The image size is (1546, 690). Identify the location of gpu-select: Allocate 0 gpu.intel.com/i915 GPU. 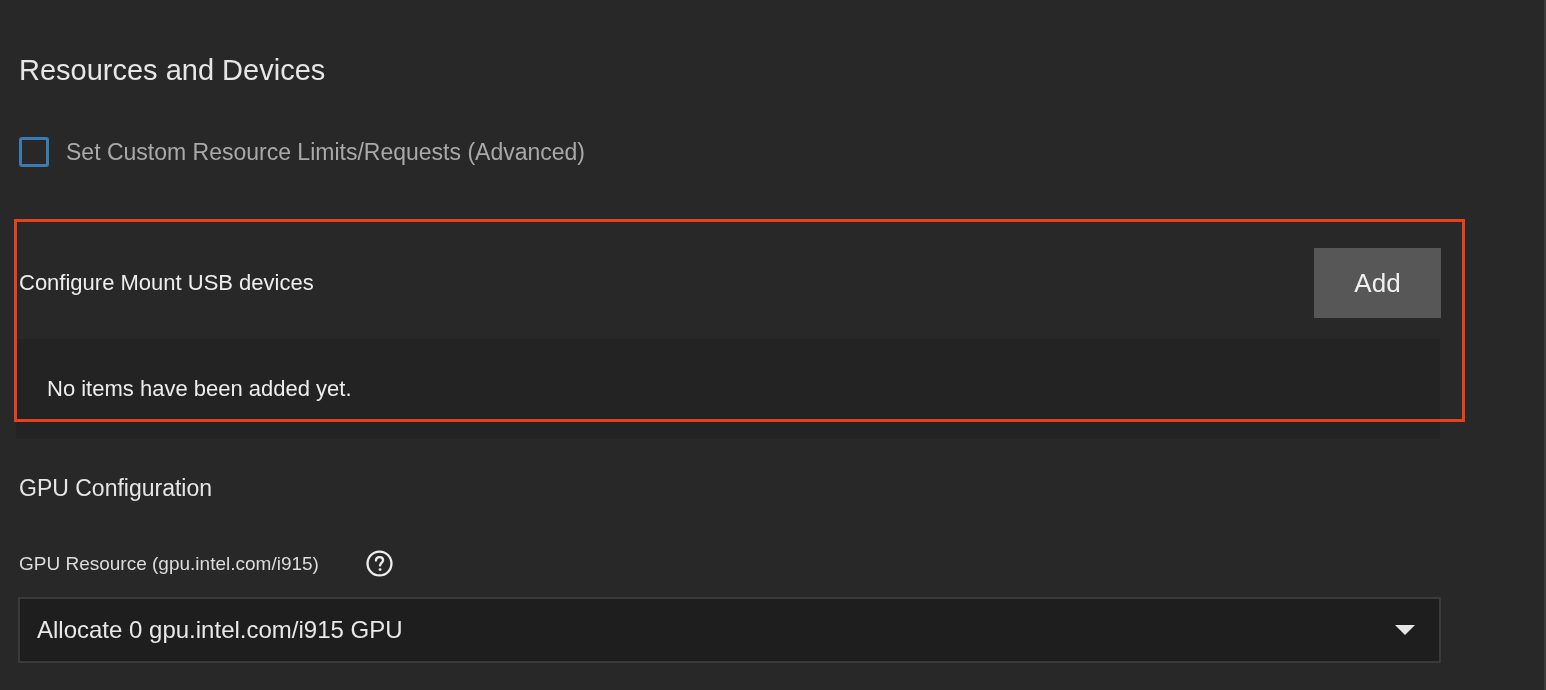
(729, 630).